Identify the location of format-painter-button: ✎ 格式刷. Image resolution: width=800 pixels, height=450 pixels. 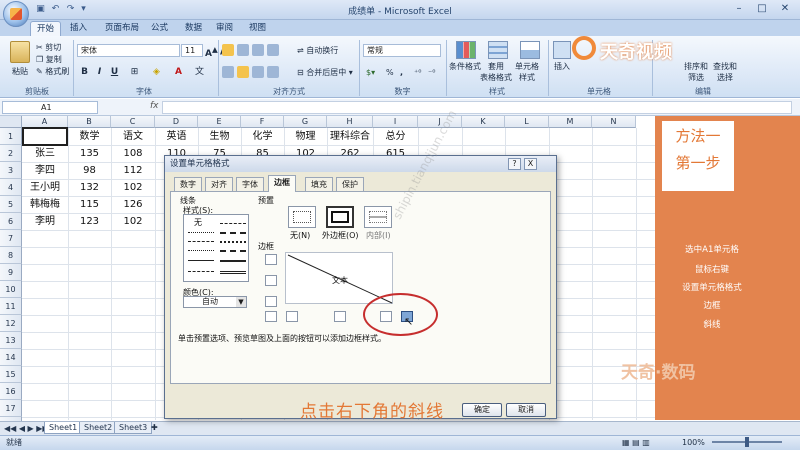
(52, 71).